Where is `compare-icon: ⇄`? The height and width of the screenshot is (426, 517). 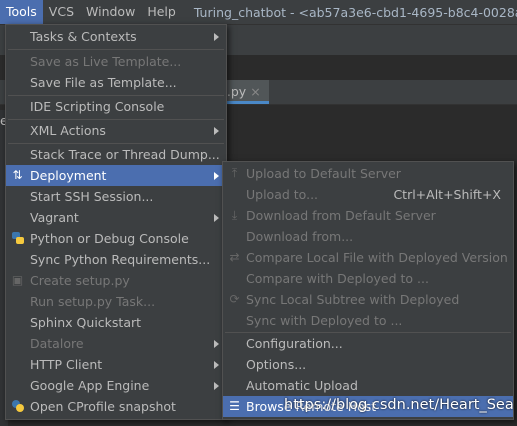
compare-icon: ⇄ is located at coordinates (234, 257).